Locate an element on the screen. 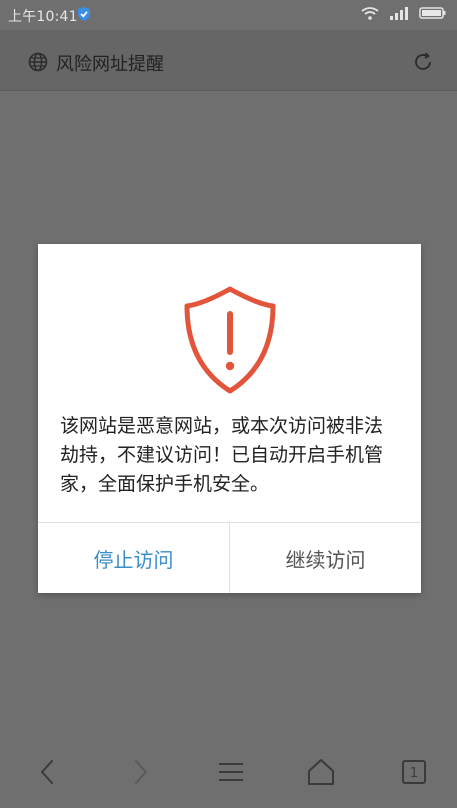 The image size is (457, 808). wifi-icon is located at coordinates (370, 15).